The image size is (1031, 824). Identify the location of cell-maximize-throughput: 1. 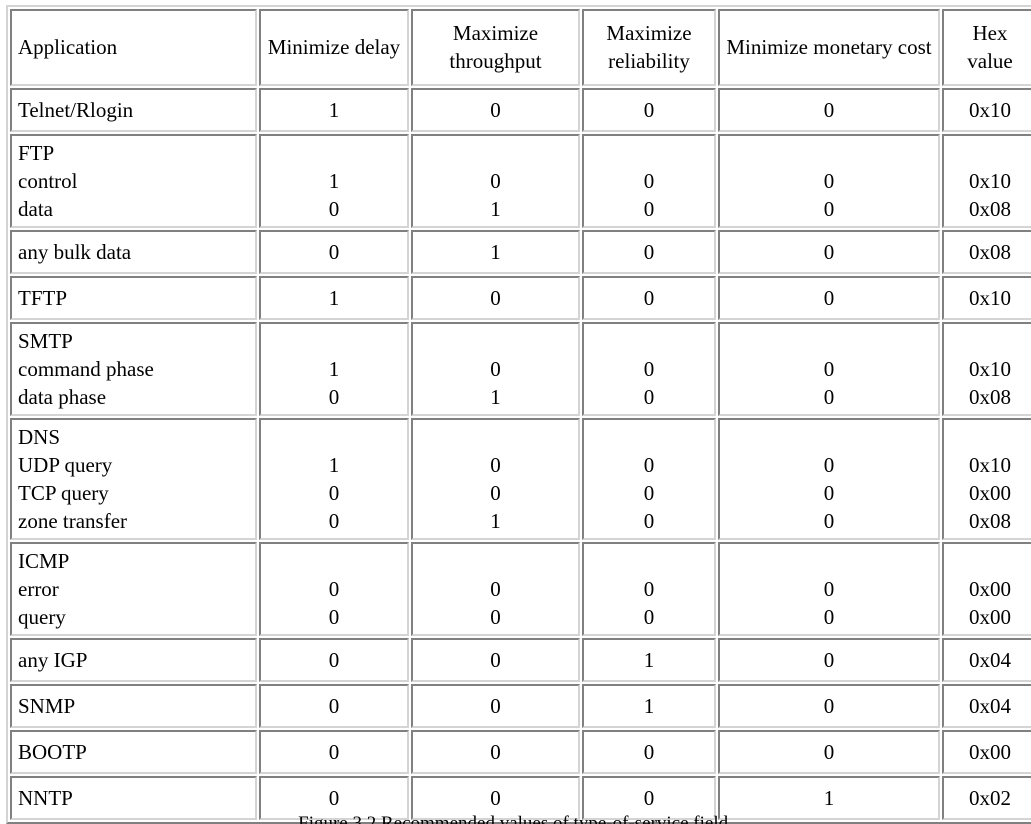
(495, 252).